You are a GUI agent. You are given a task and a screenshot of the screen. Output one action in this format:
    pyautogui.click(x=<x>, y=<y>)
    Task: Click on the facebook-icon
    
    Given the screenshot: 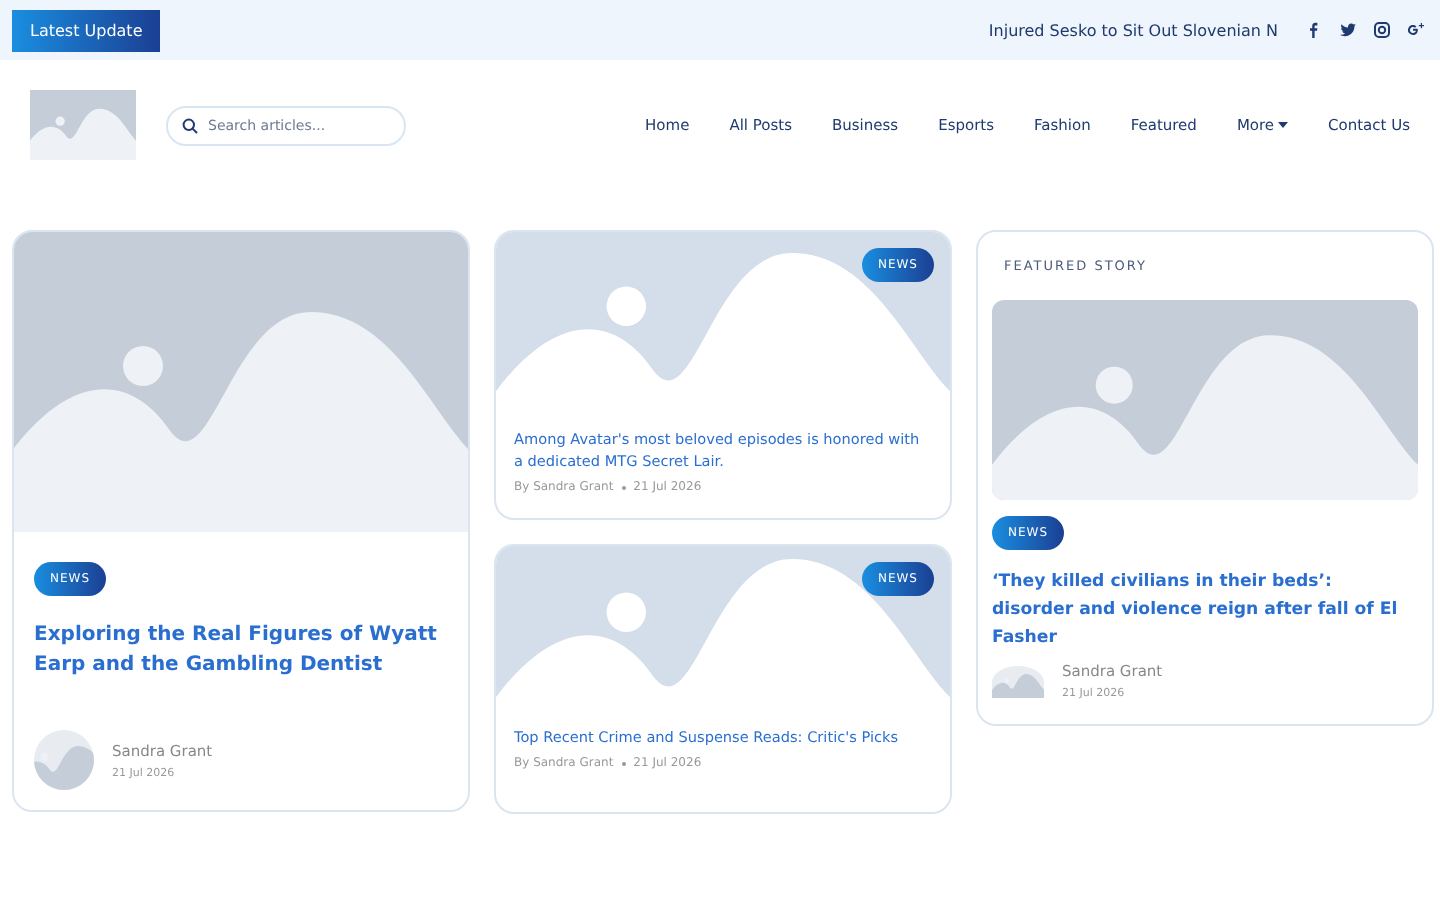 What is the action you would take?
    pyautogui.click(x=1314, y=30)
    